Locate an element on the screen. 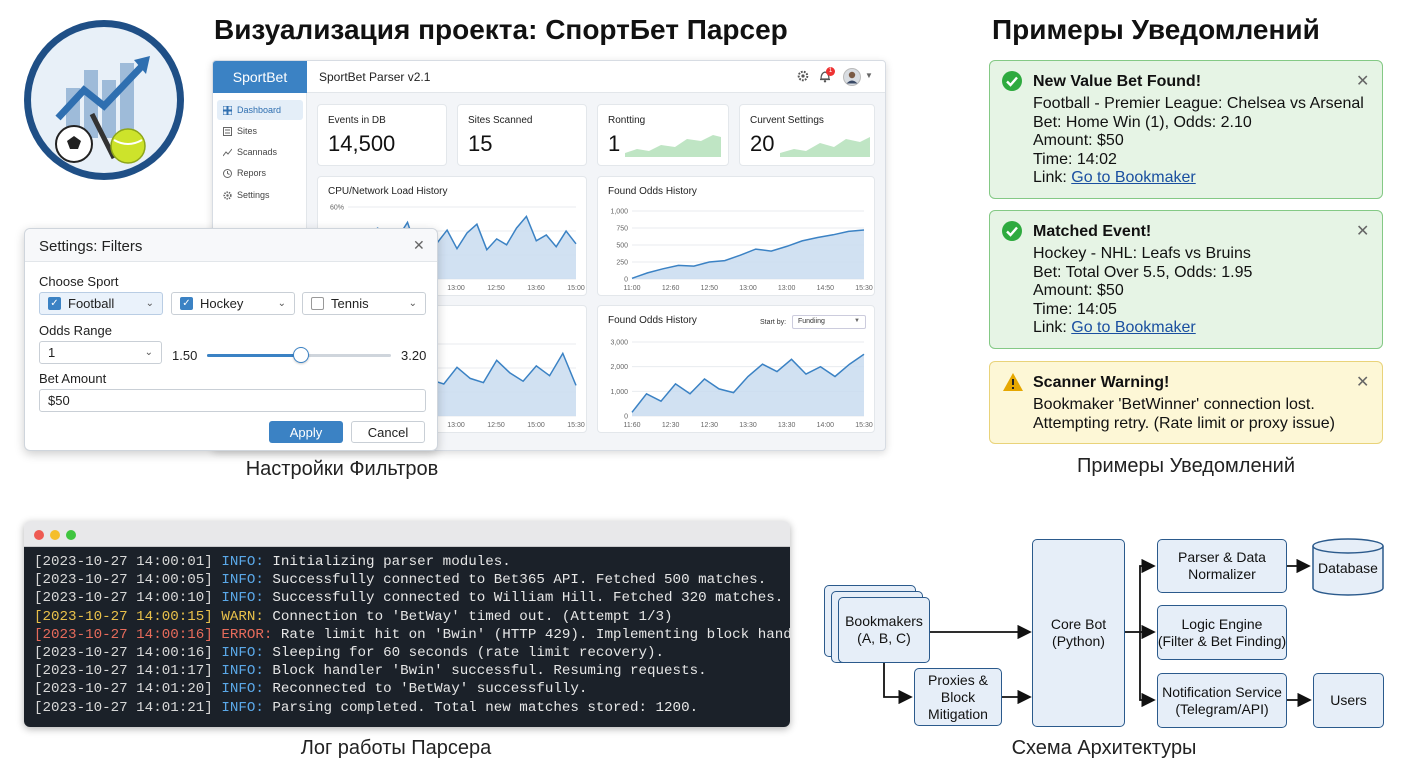 The width and height of the screenshot is (1408, 768). odds-select-value: 1 is located at coordinates (52, 352).